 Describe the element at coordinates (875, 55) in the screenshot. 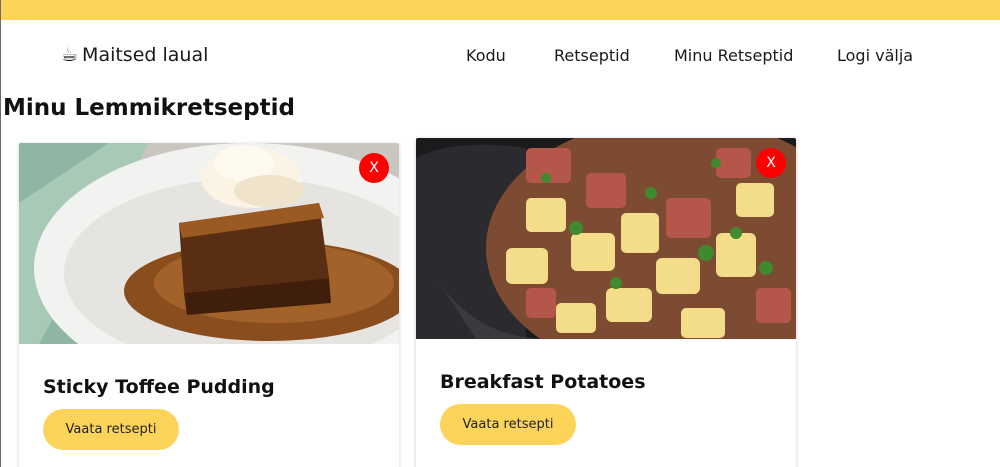

I see `nav-item-logout: Logi välja` at that location.